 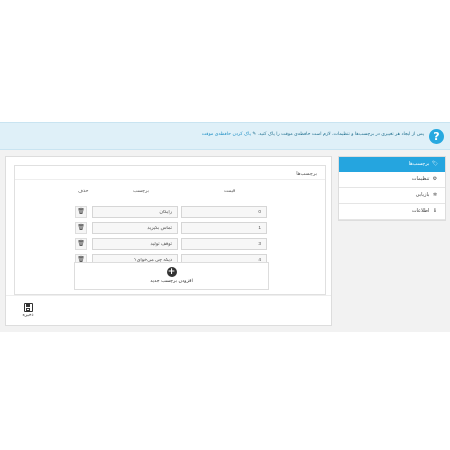 I want to click on sidebar: 🏷 برچسب‌ها ⚙ تنظیمات ✲ بازیابی ℹ اطلاعات, so click(x=392, y=188).